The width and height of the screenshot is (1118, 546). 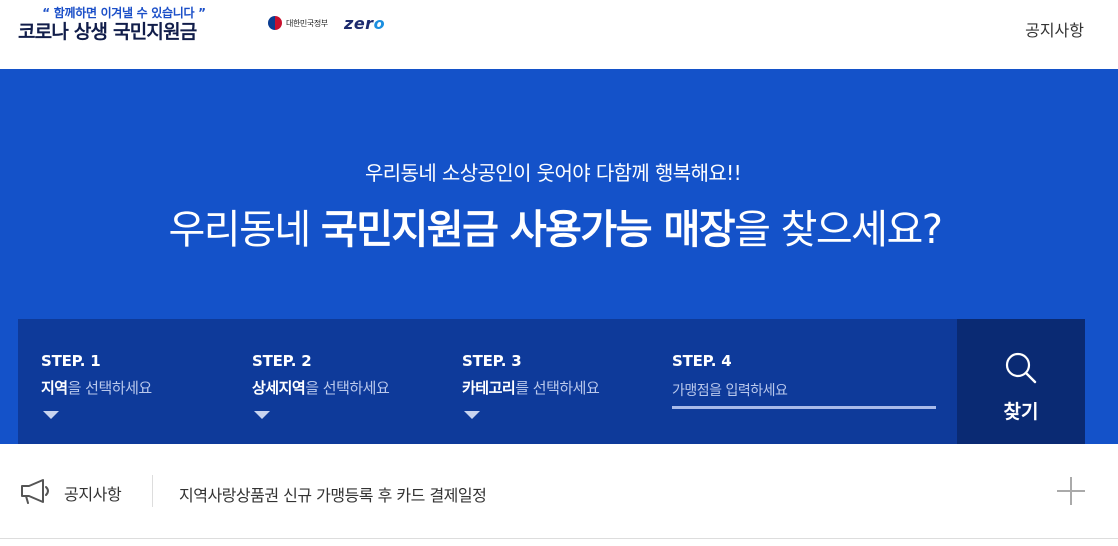 What do you see at coordinates (244, 230) in the screenshot?
I see `hero-title-prefix: 우리동네` at bounding box center [244, 230].